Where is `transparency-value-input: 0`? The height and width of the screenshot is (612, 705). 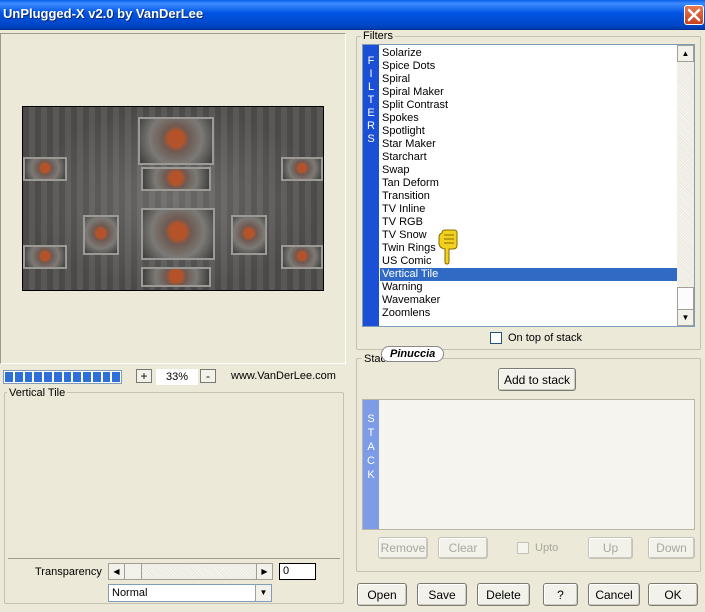 transparency-value-input: 0 is located at coordinates (297, 571).